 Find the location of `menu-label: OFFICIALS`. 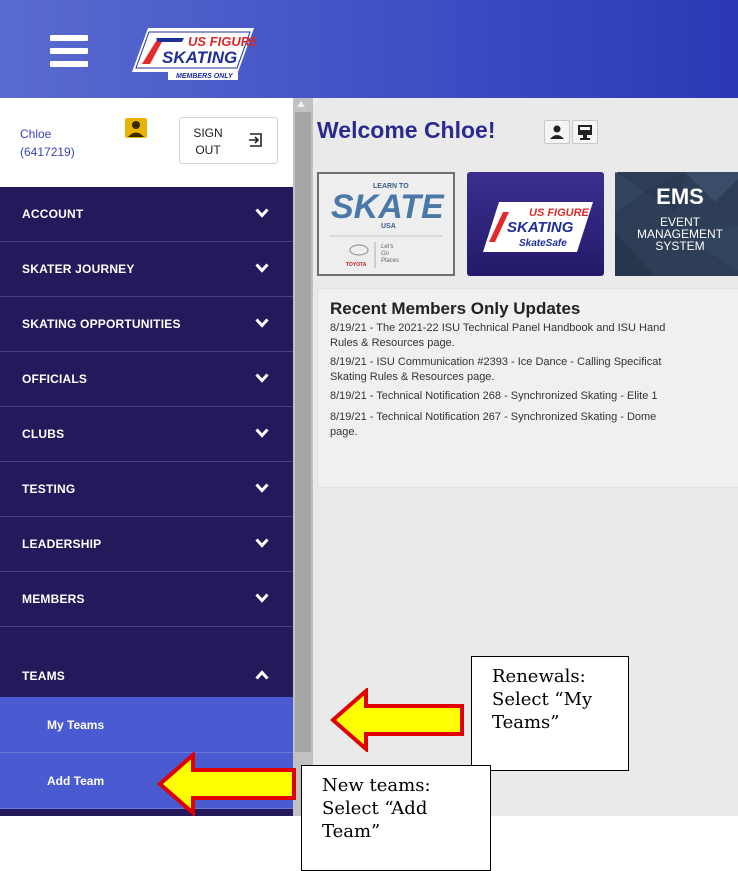

menu-label: OFFICIALS is located at coordinates (55, 379).